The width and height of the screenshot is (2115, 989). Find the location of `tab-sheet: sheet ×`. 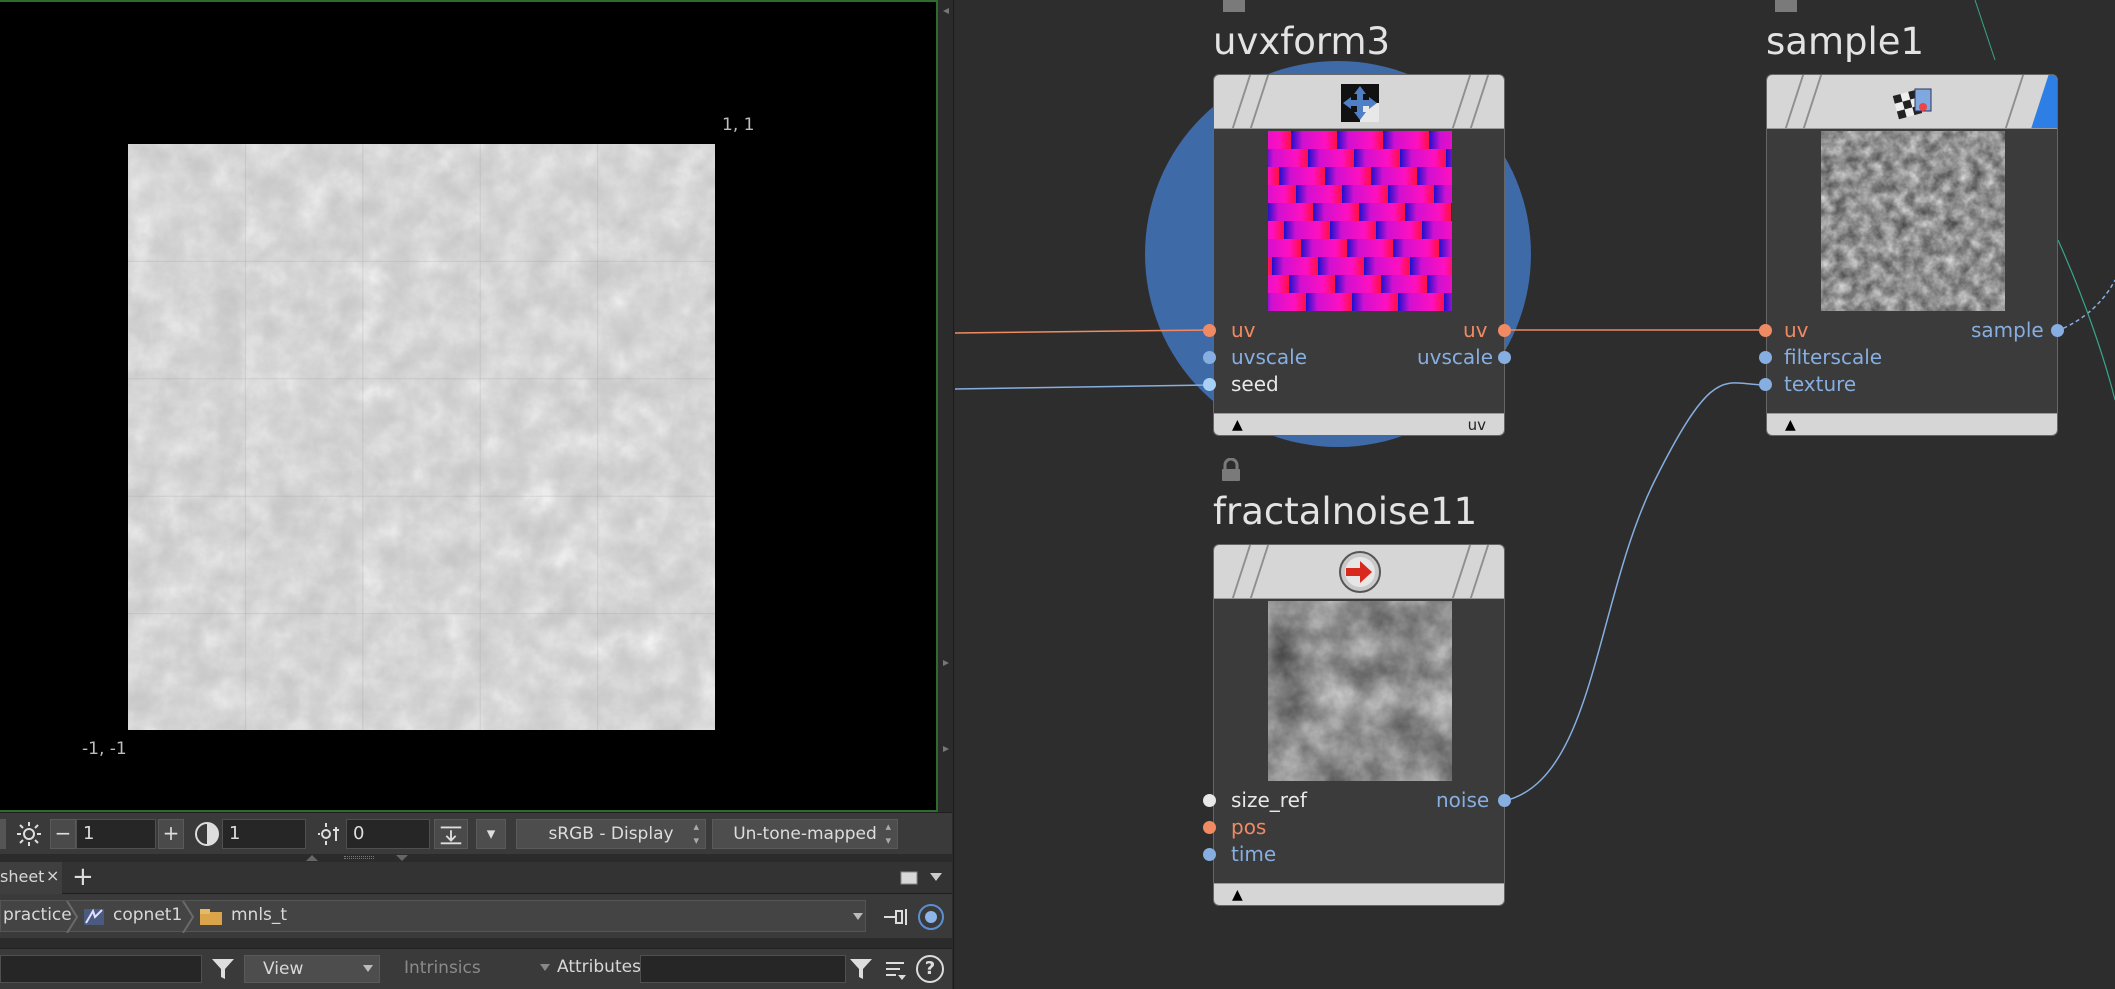

tab-sheet: sheet × is located at coordinates (31, 878).